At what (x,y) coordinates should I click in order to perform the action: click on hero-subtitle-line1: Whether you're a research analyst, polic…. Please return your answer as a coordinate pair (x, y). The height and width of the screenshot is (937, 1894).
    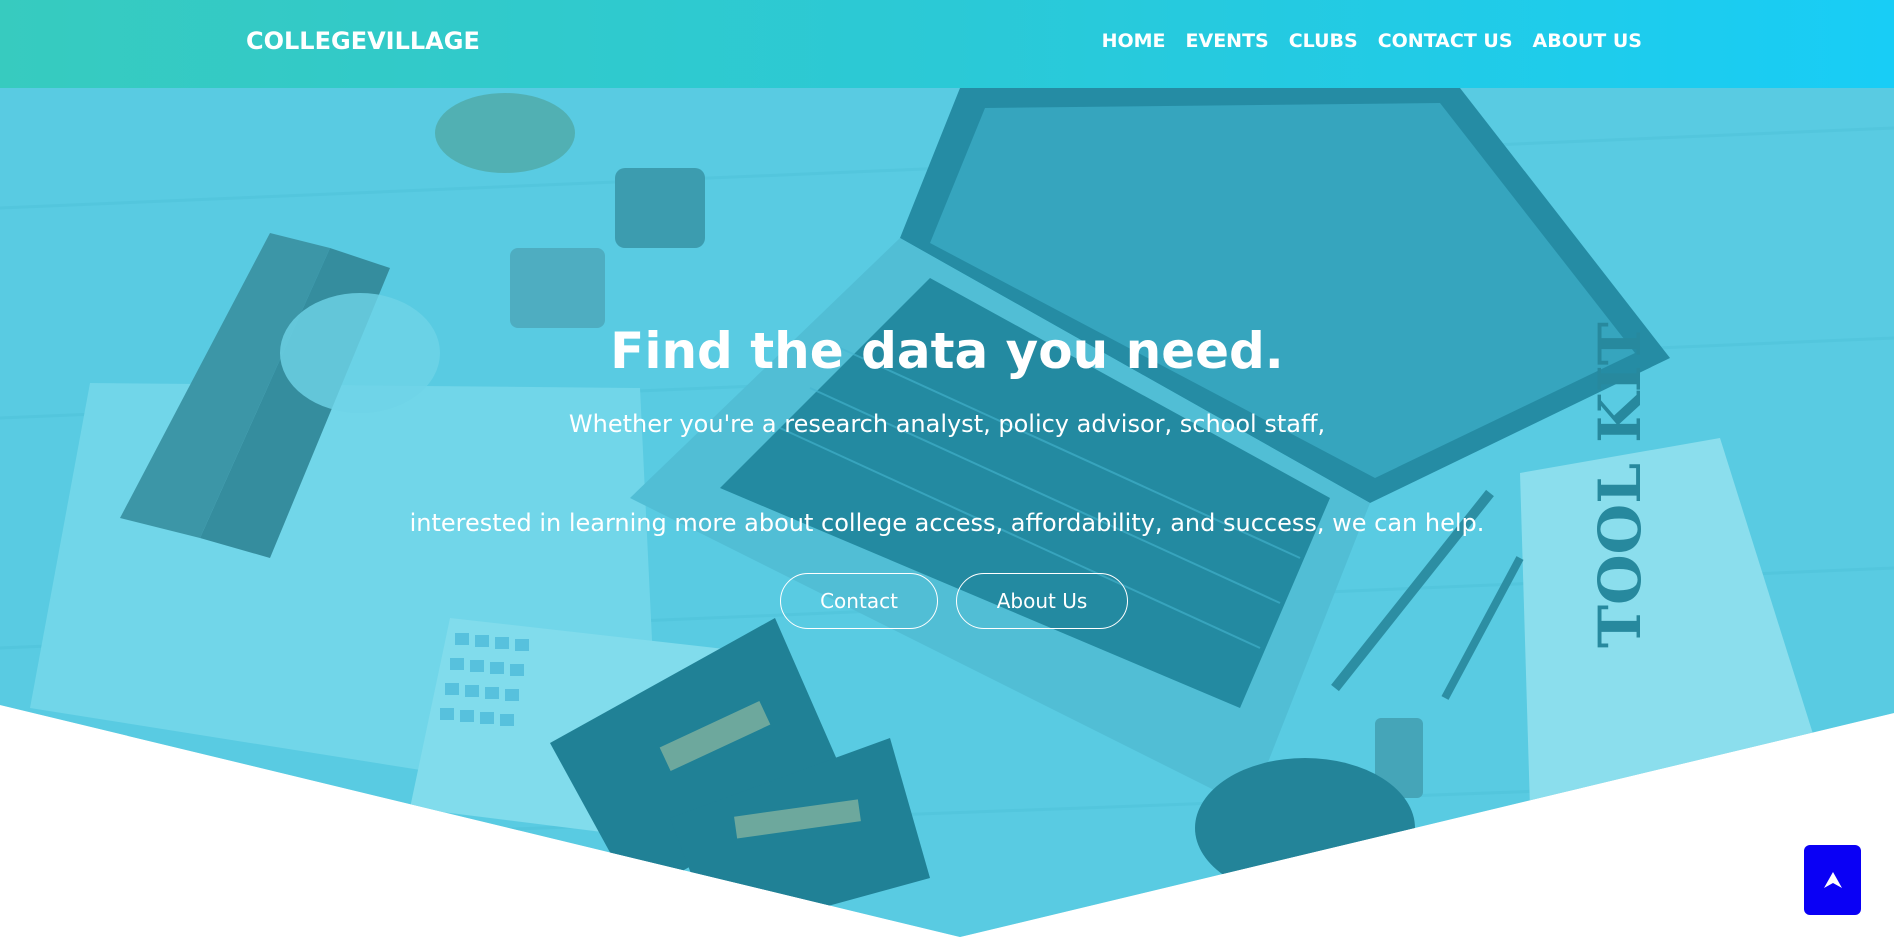
    Looking at the image, I should click on (947, 424).